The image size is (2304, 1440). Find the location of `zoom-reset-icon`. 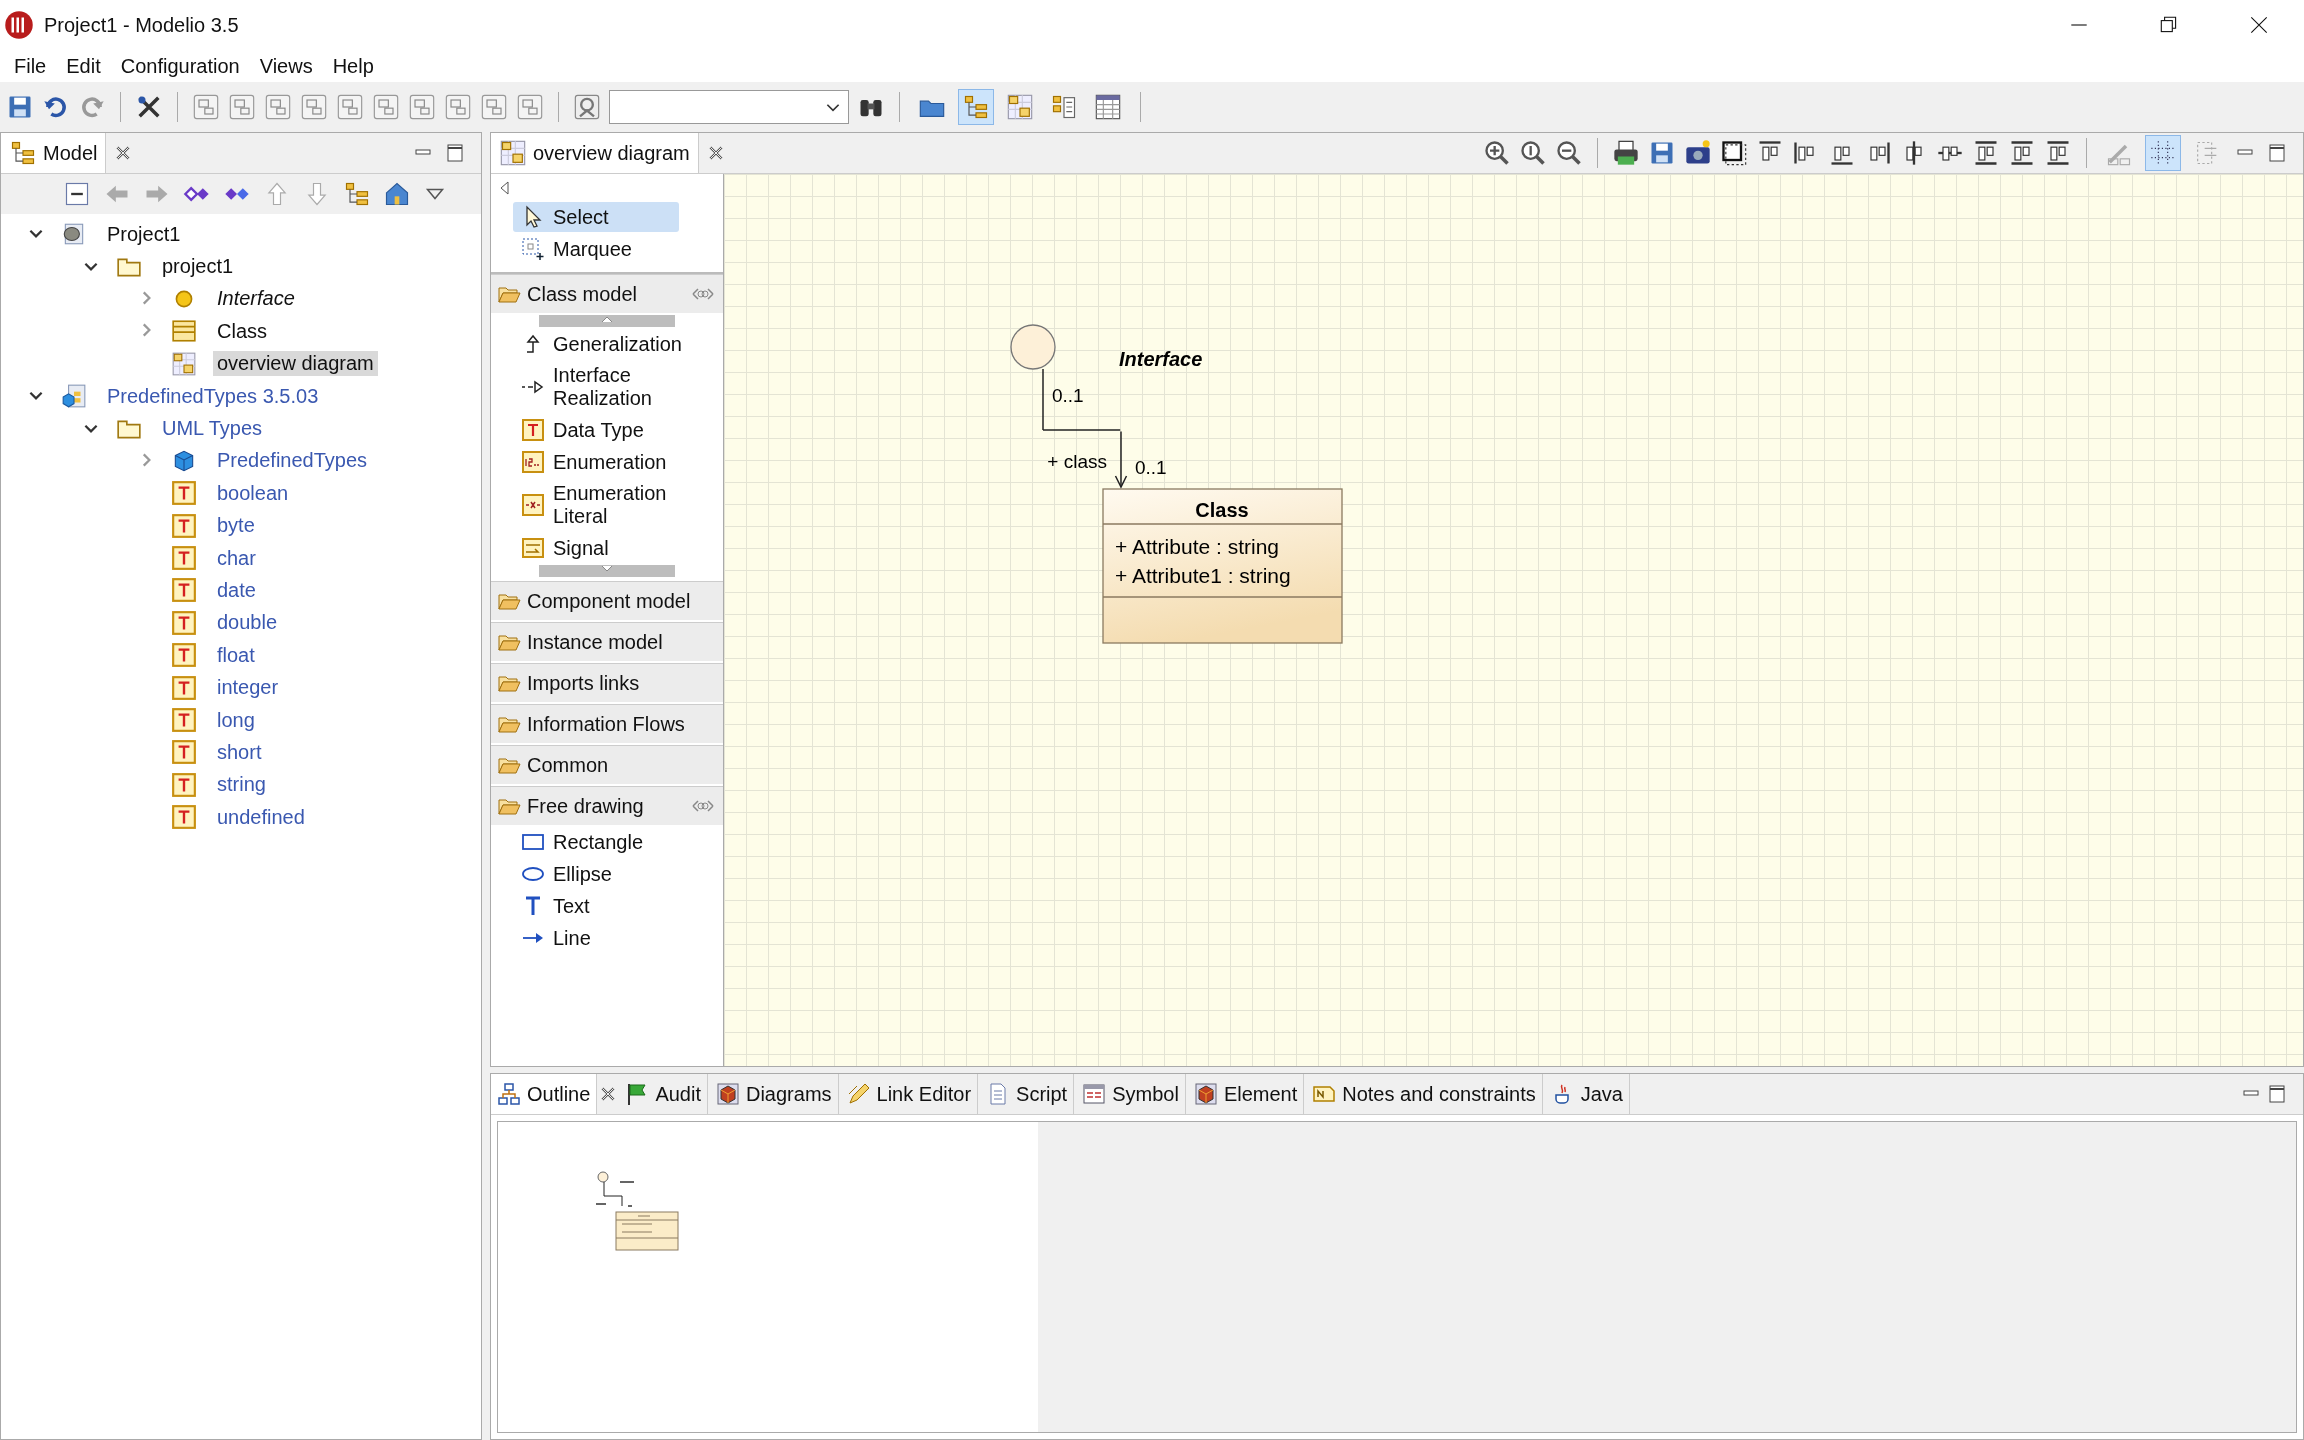

zoom-reset-icon is located at coordinates (1533, 153).